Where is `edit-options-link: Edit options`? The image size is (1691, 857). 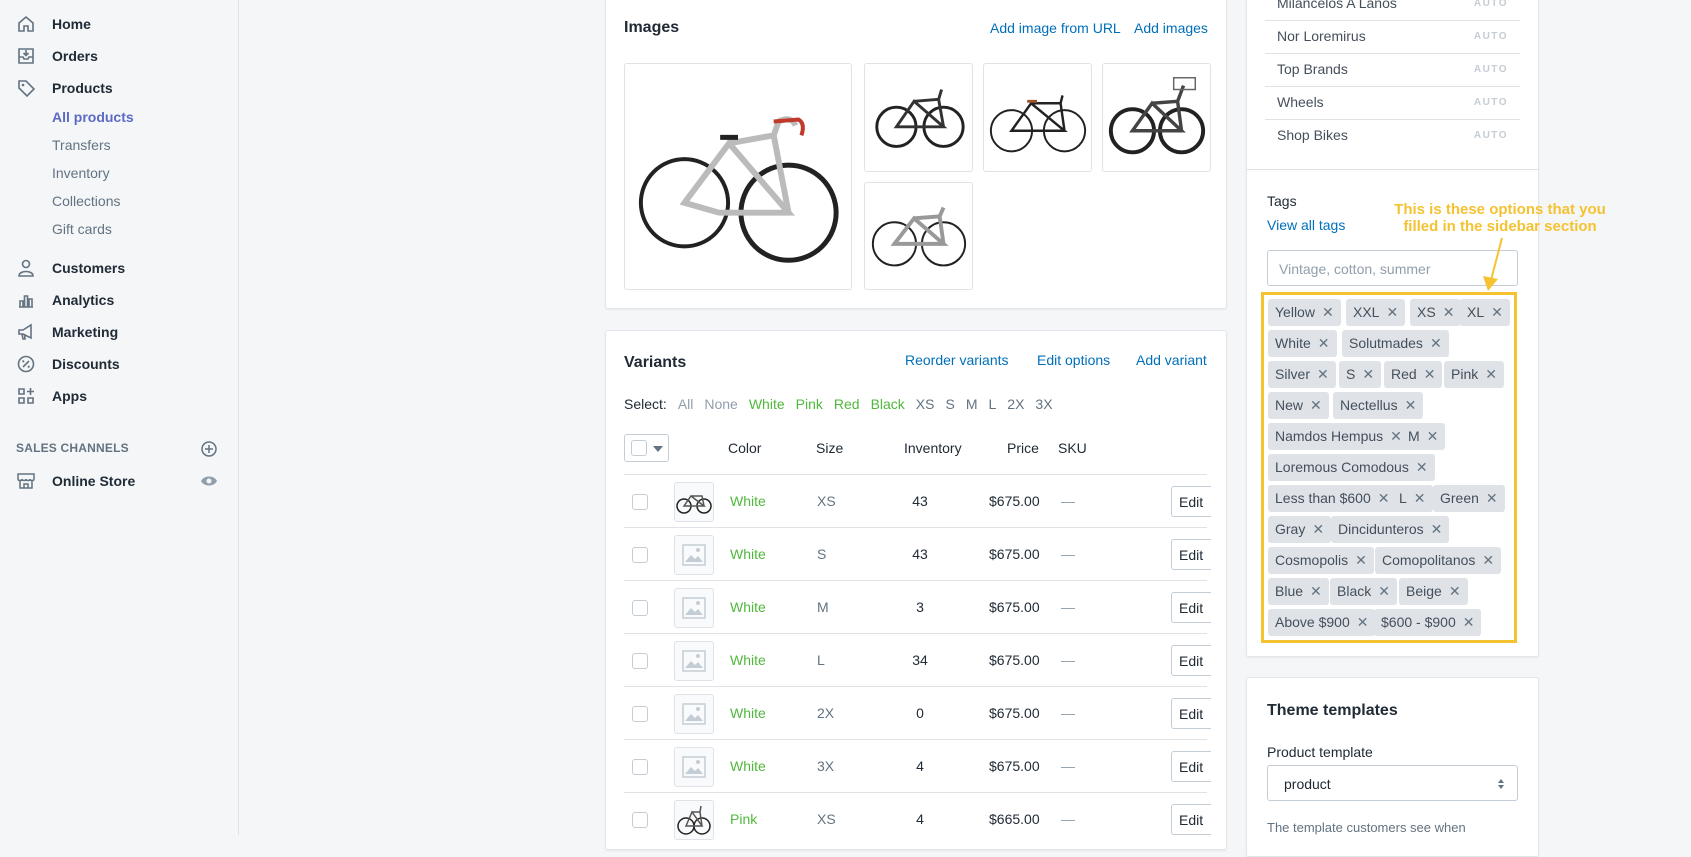
edit-options-link: Edit options is located at coordinates (1073, 360).